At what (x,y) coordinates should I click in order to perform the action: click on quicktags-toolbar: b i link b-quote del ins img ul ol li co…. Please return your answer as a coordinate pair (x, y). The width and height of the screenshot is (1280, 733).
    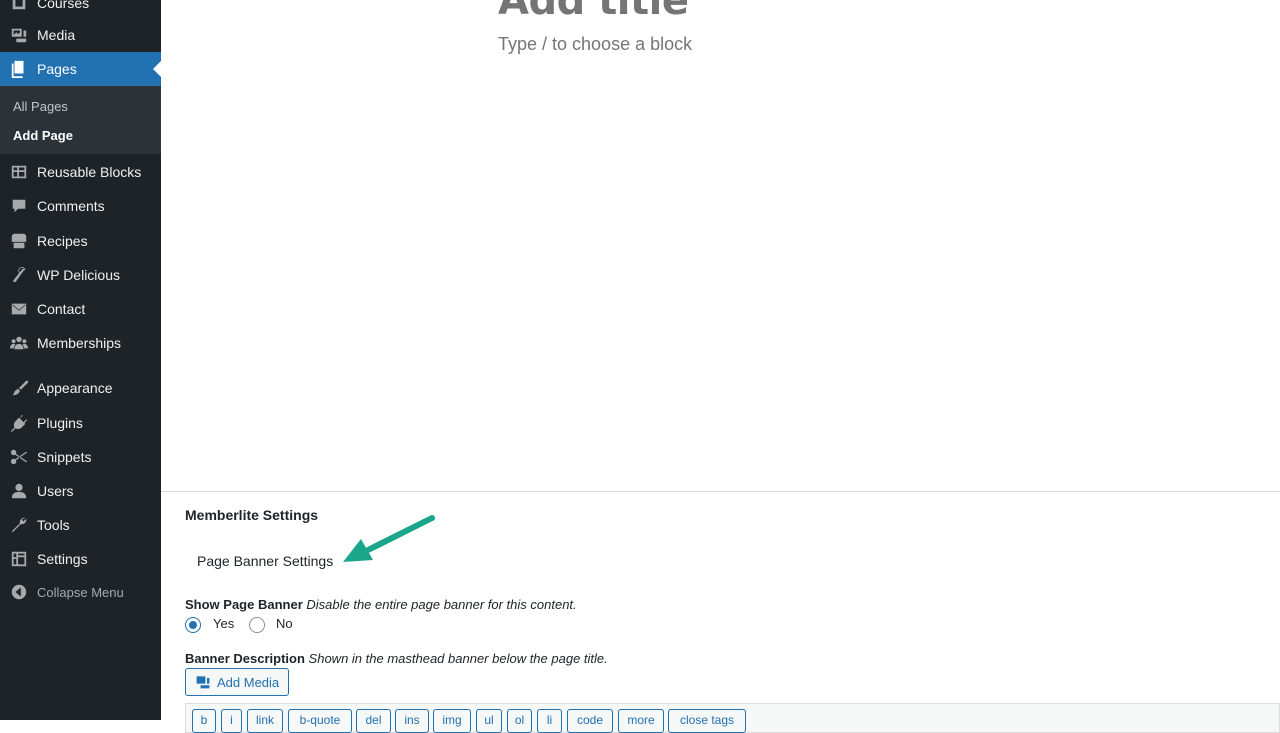
    Looking at the image, I should click on (732, 718).